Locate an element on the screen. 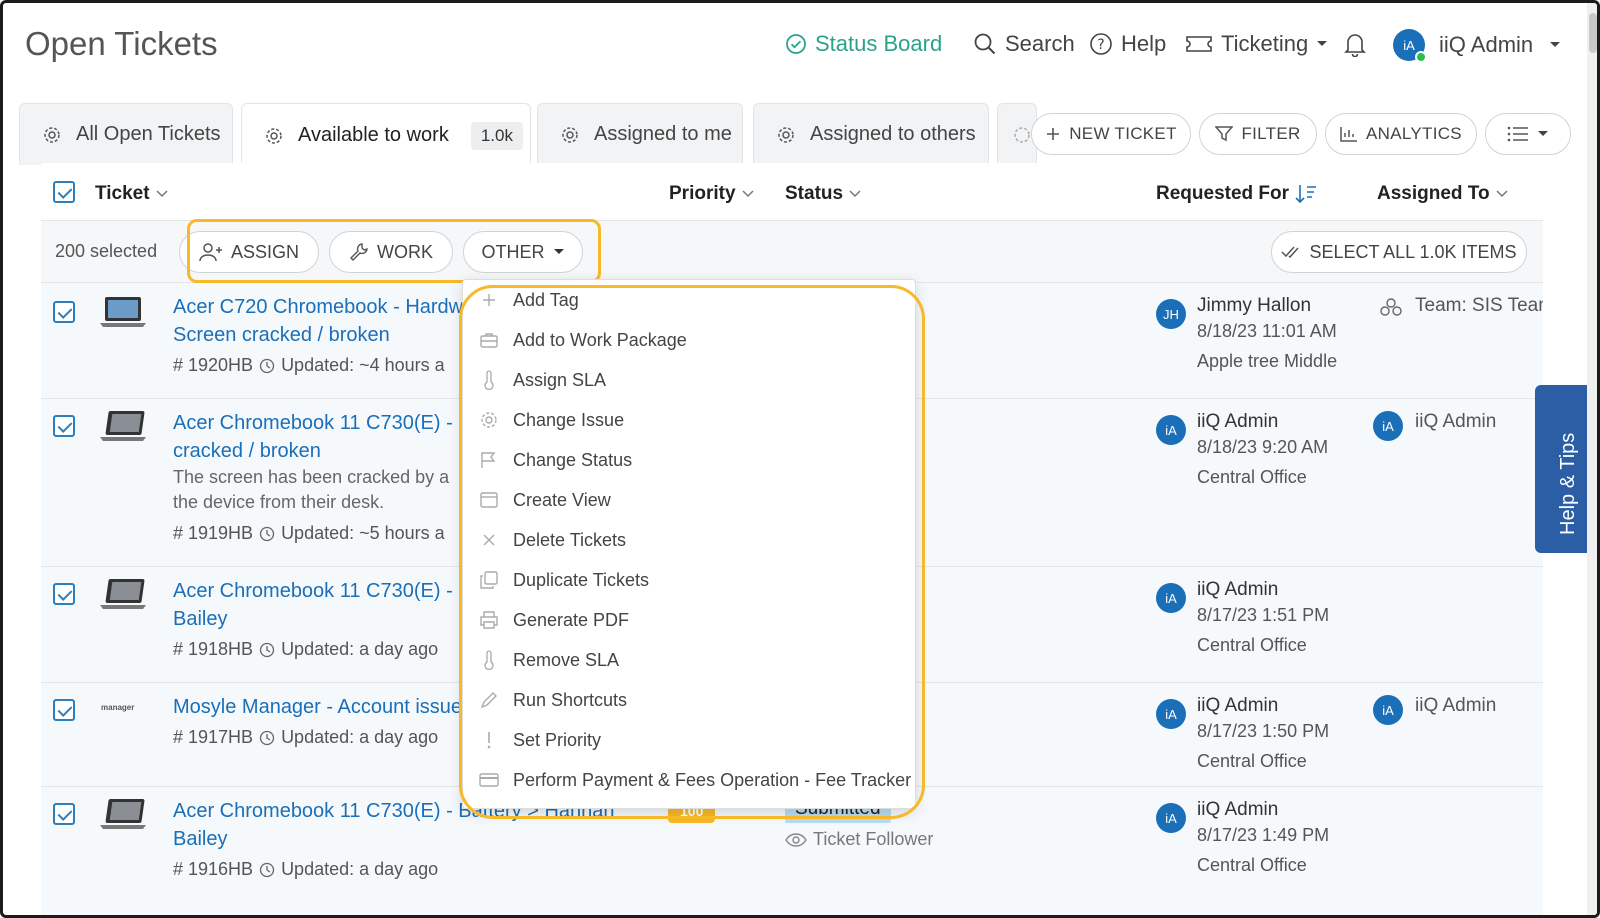 The image size is (1600, 918). search-label: Search is located at coordinates (1040, 43).